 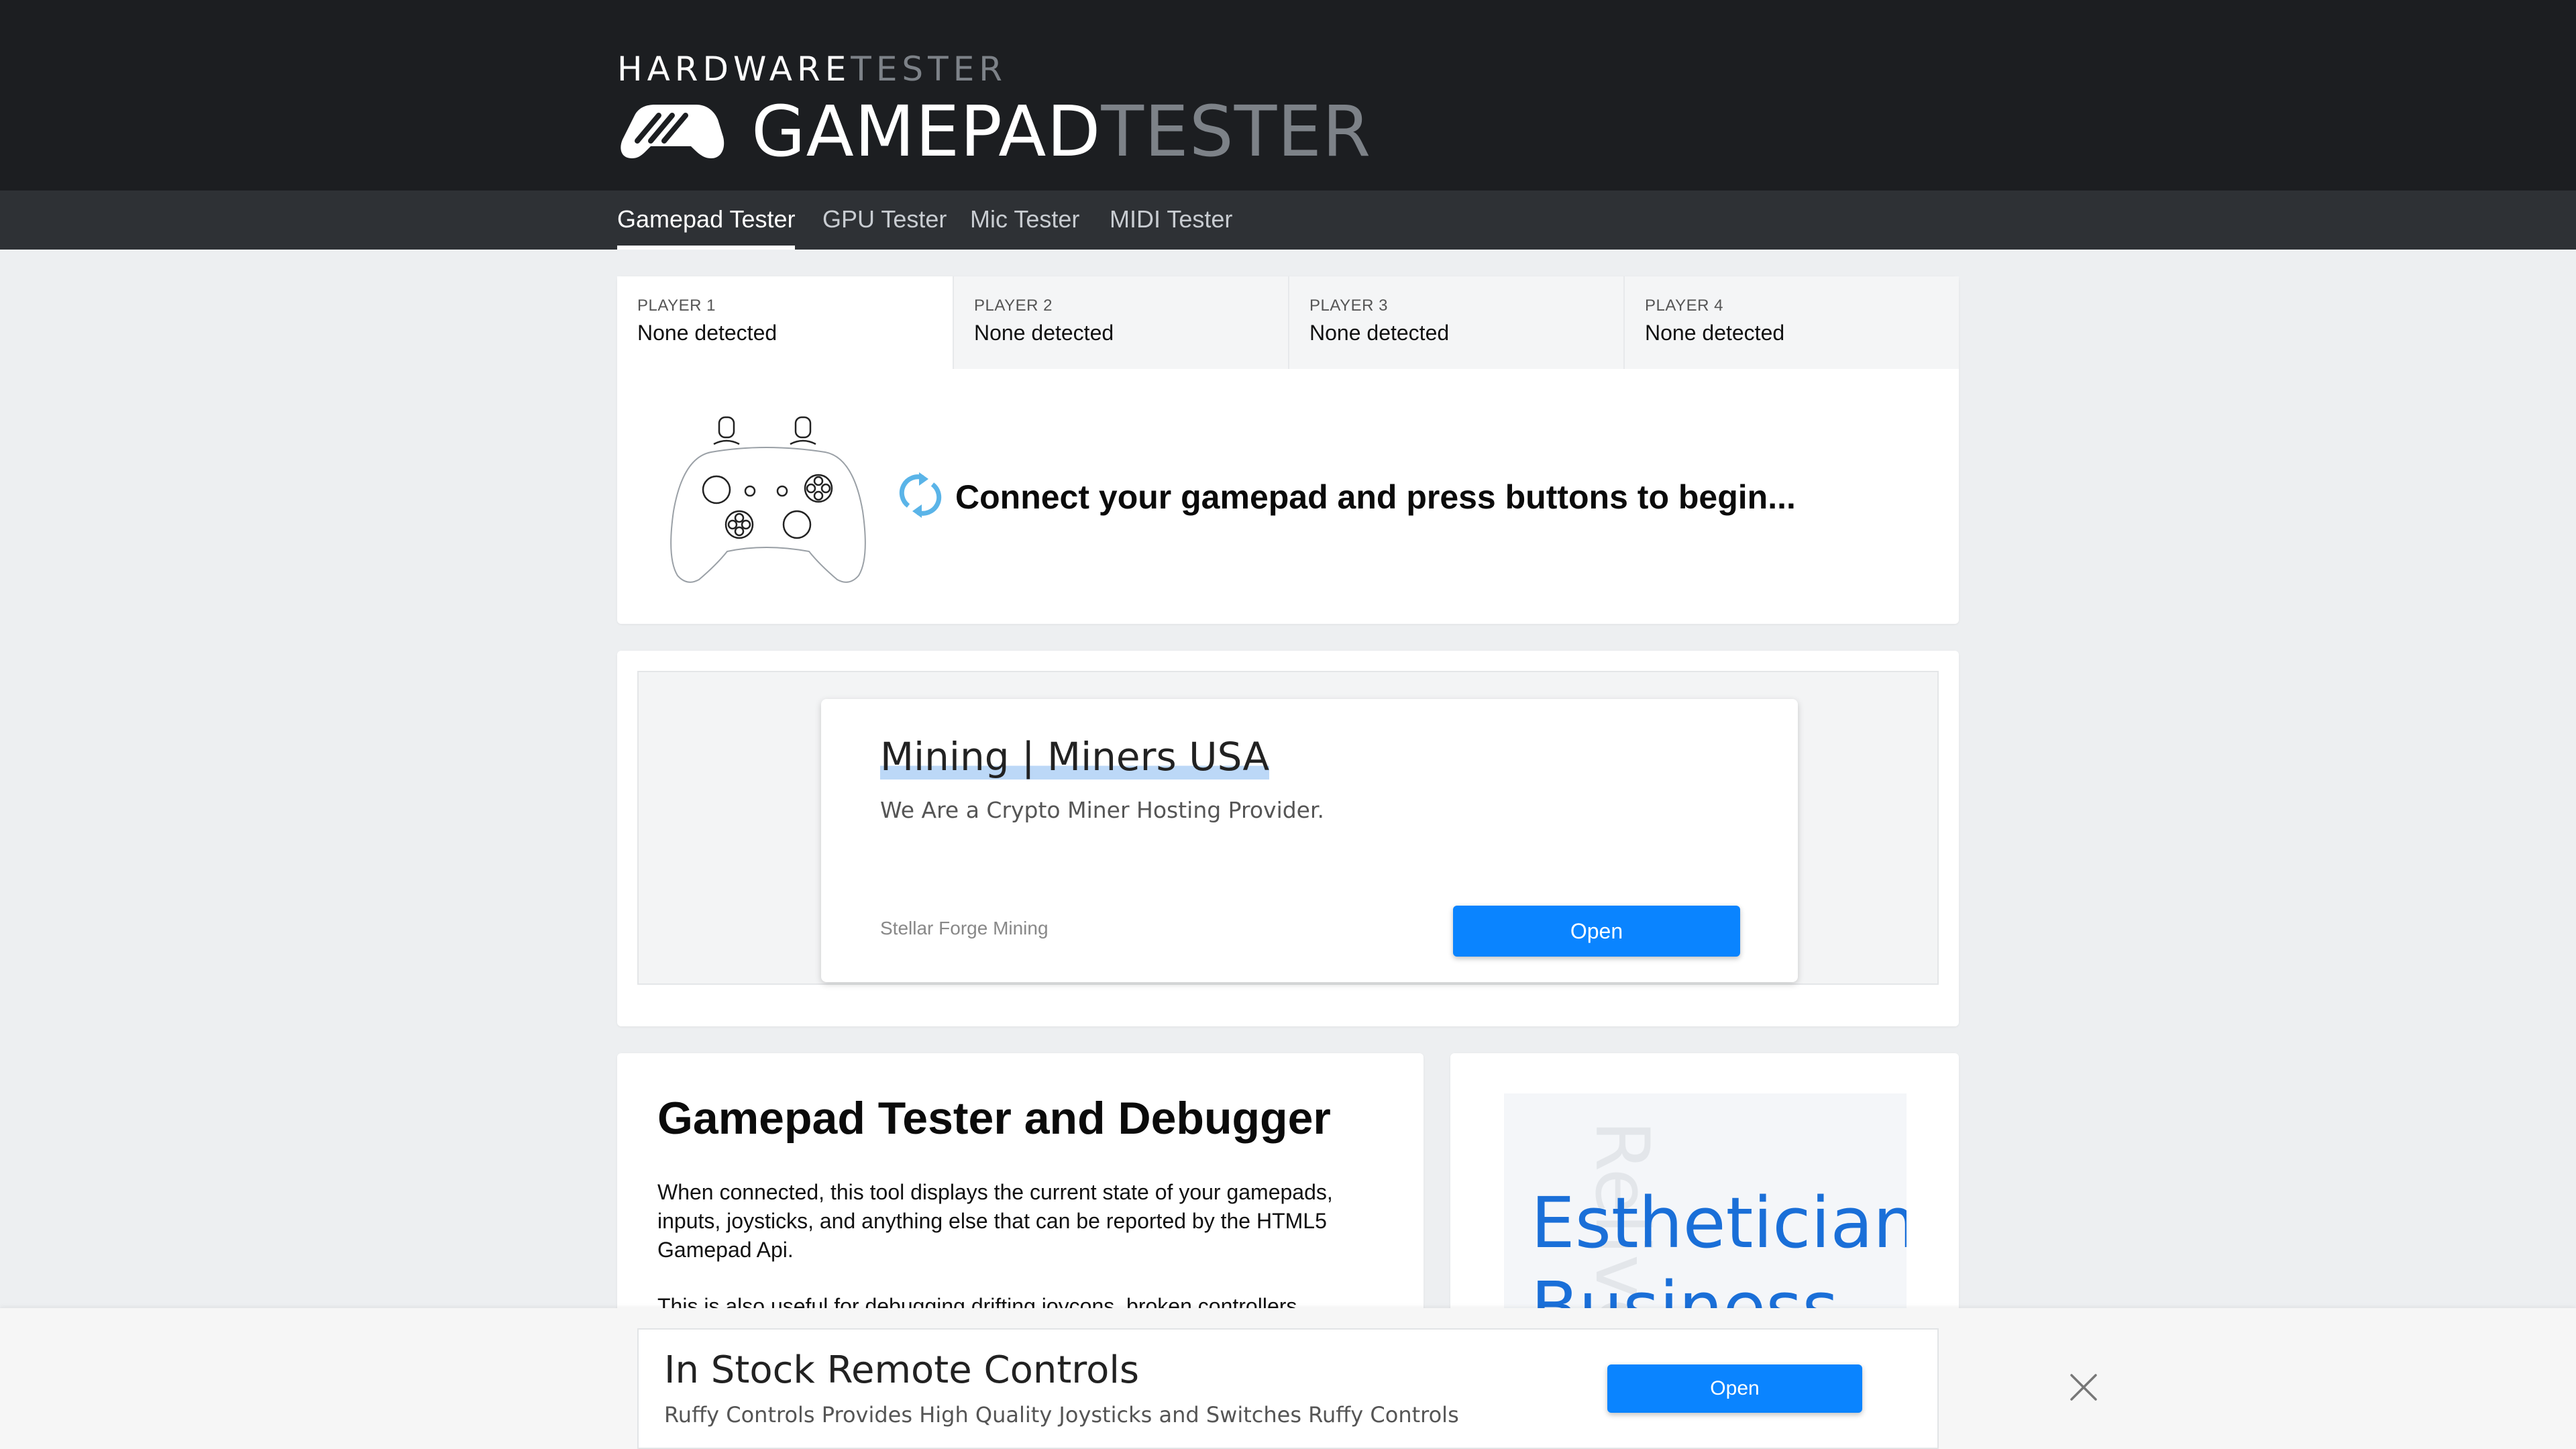 I want to click on player-tab-1: PLAYER 1 None detected, so click(x=785, y=322).